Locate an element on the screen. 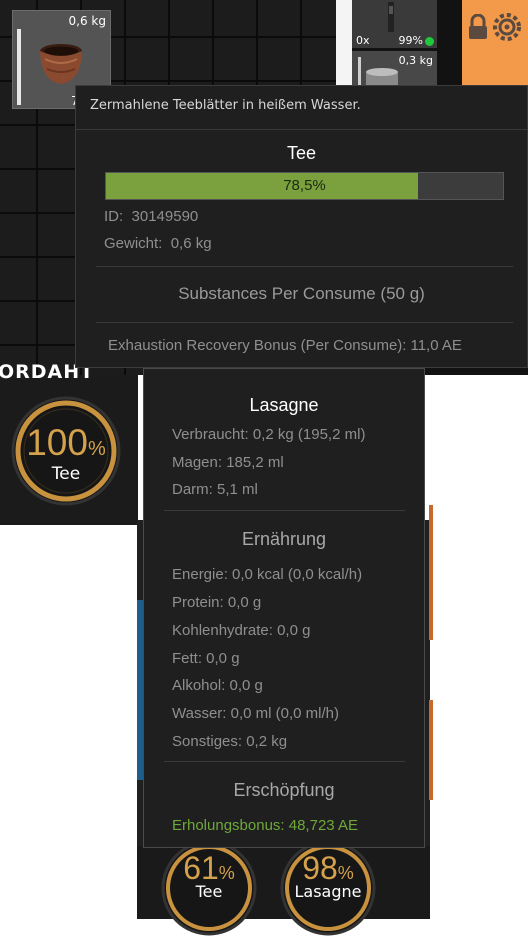 The width and height of the screenshot is (528, 938). stomach-gauge-lasagne: 98% Lasagne is located at coordinates (328, 888).